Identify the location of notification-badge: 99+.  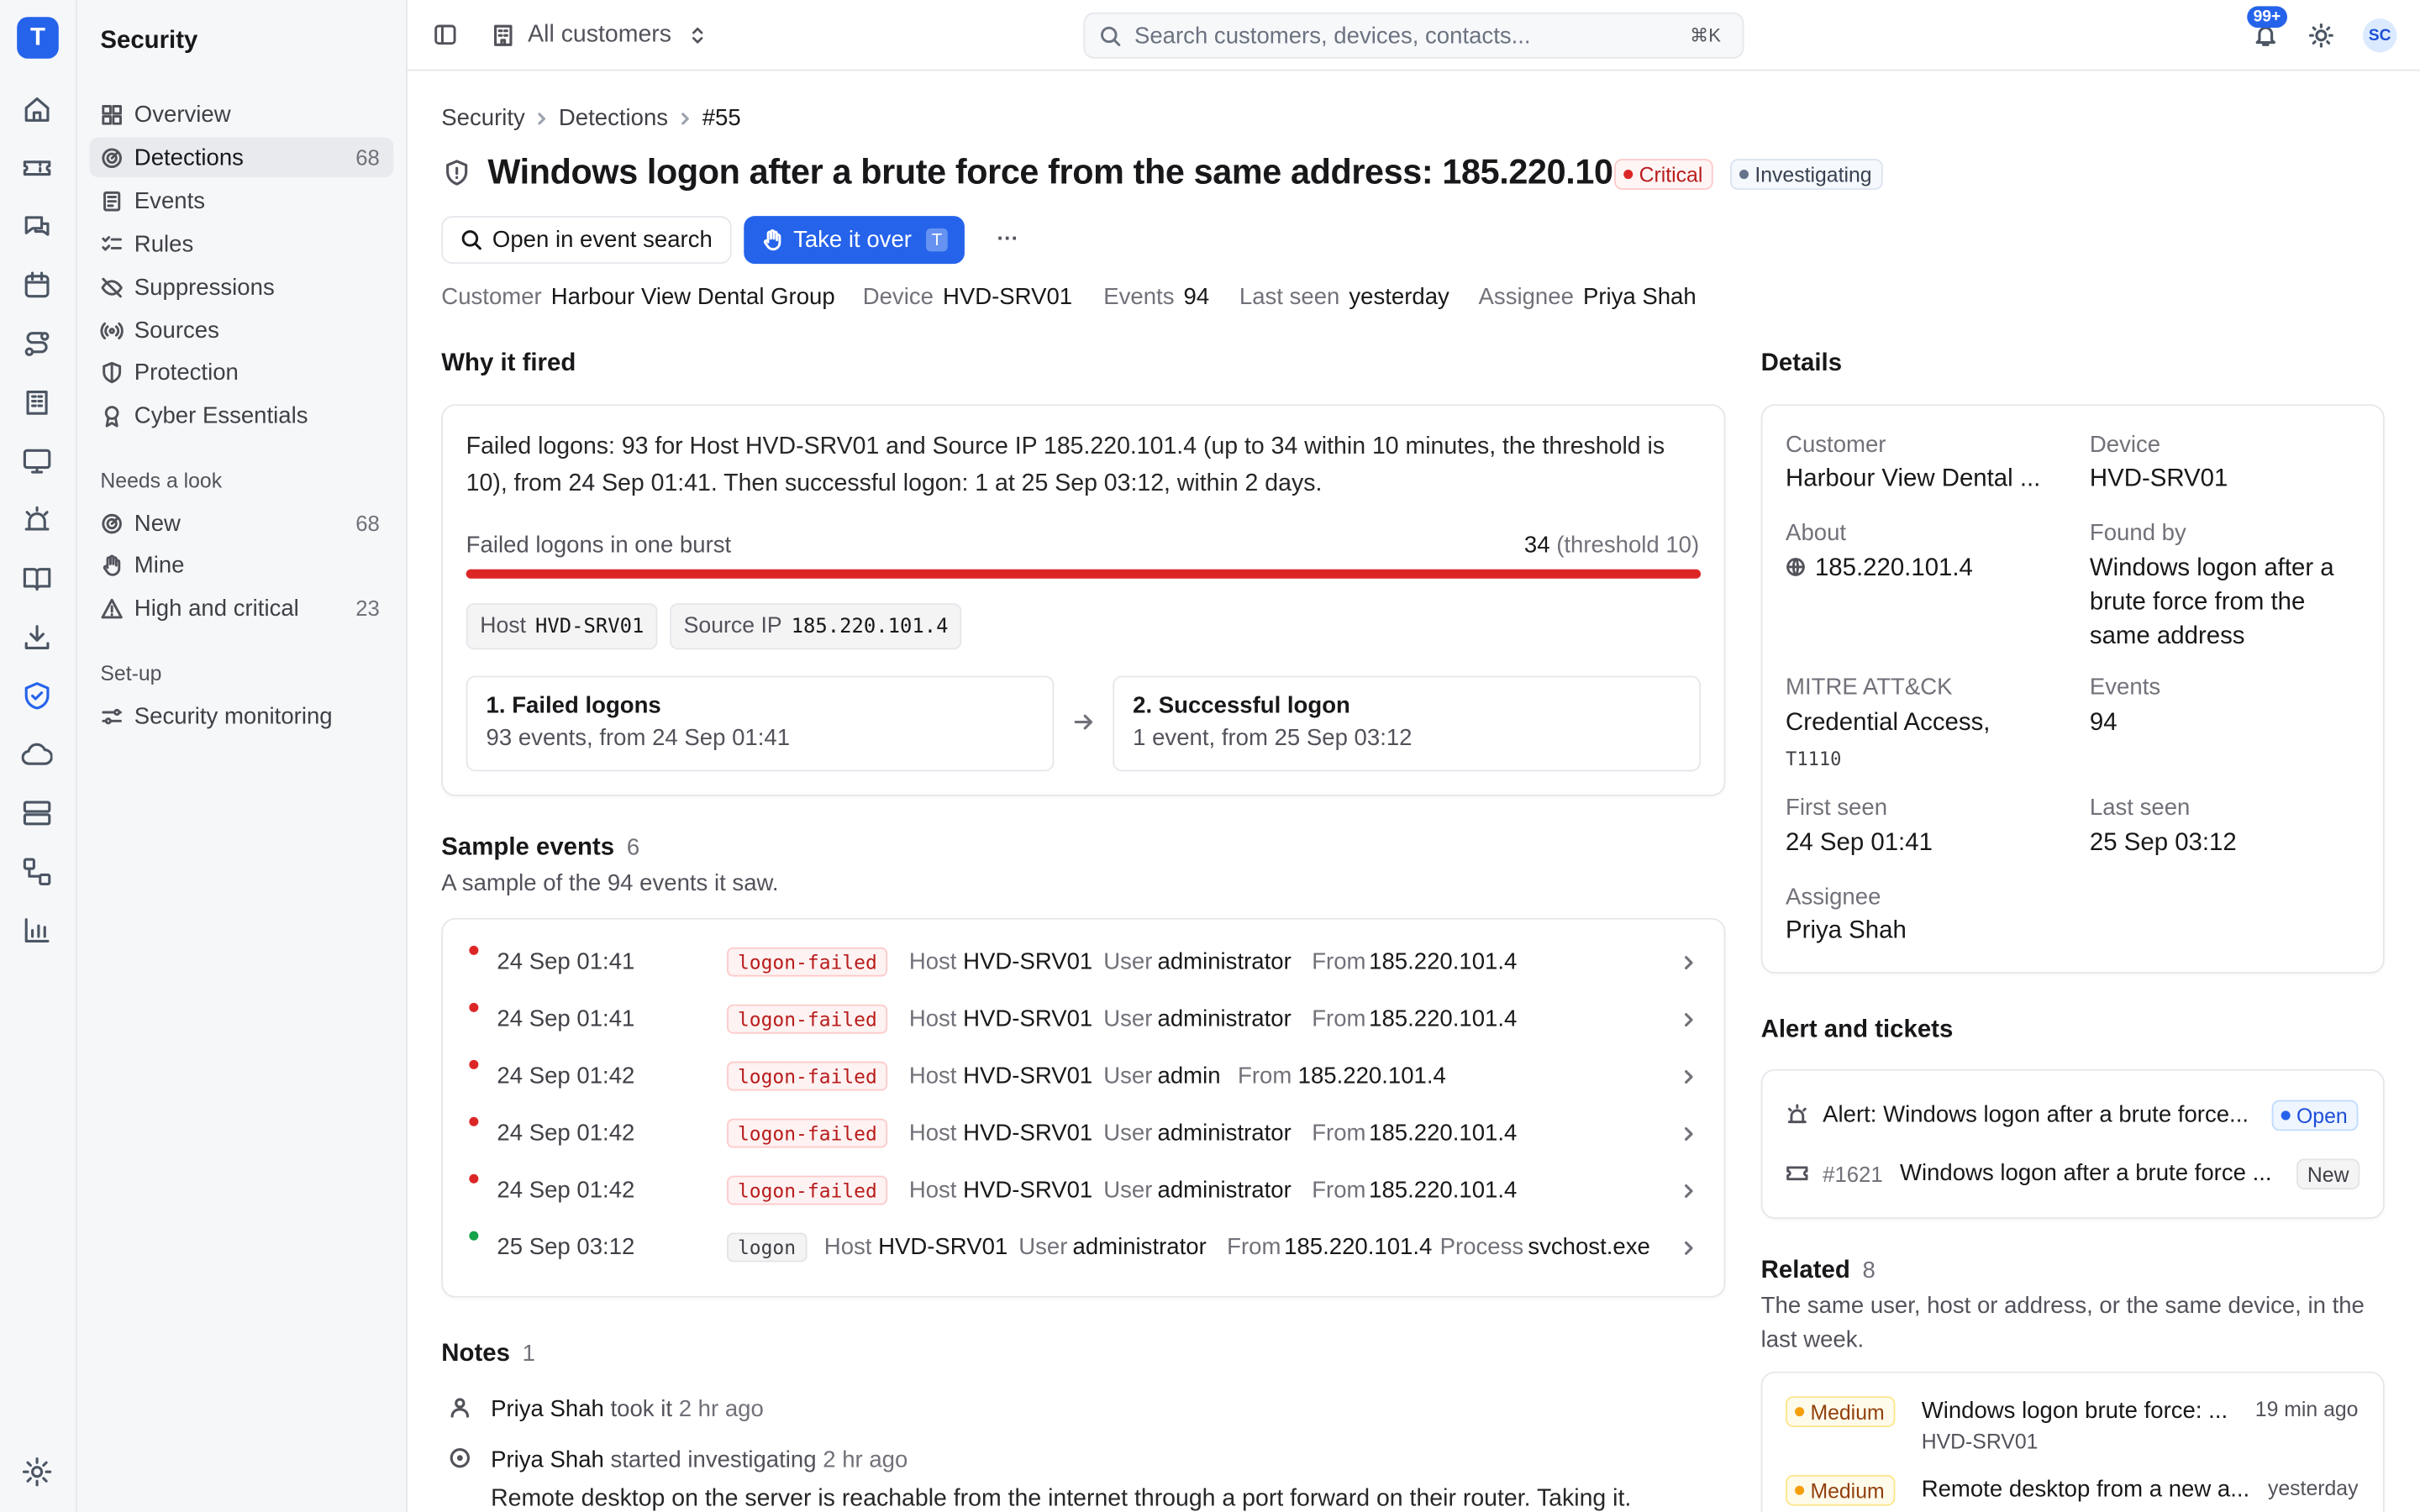
(2267, 17).